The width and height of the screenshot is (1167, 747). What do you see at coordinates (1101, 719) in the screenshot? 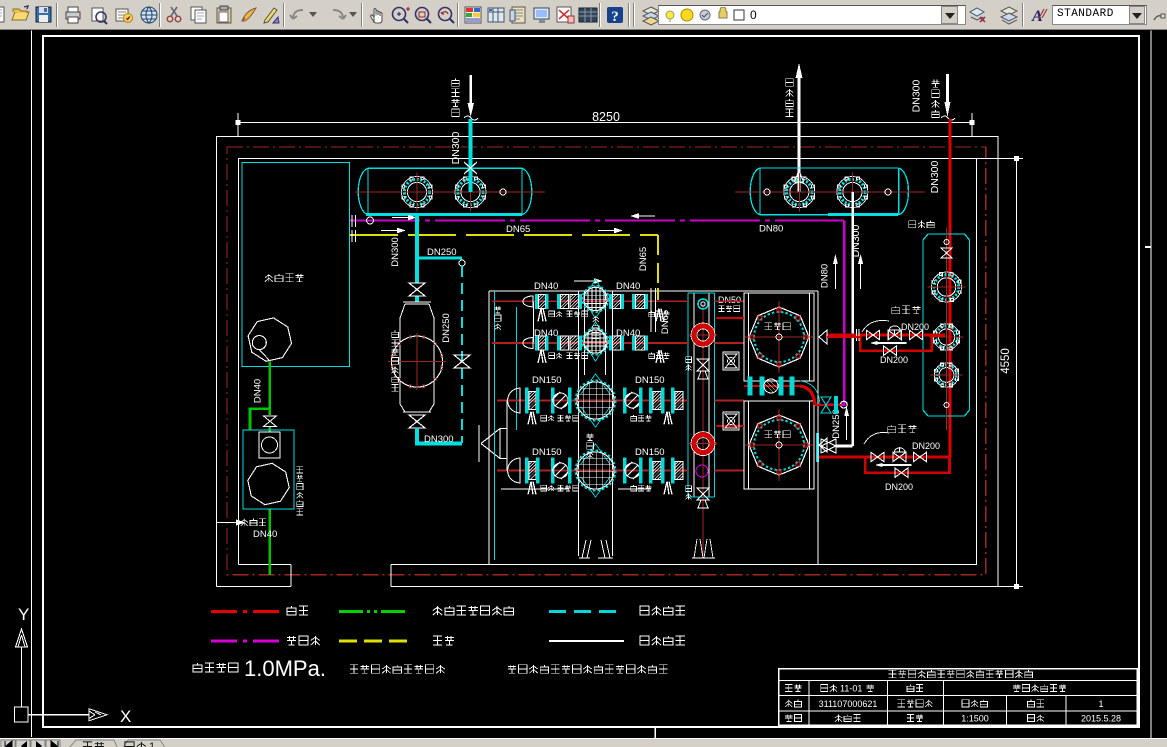
I see `svg-text: 2015.5.28` at bounding box center [1101, 719].